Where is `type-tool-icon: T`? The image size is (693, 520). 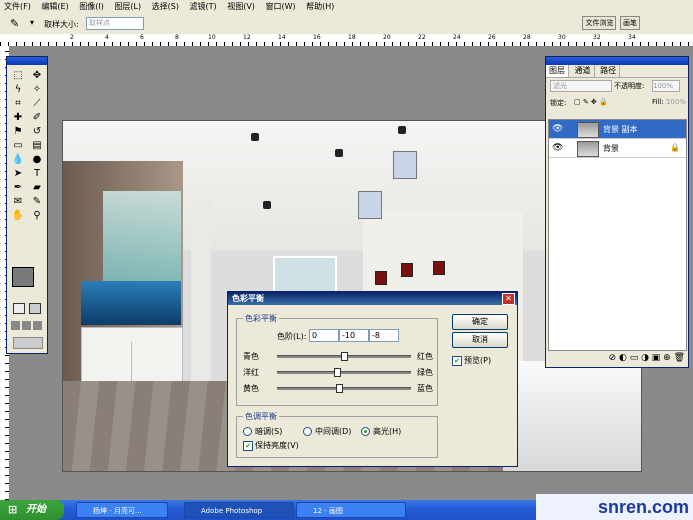 type-tool-icon: T is located at coordinates (37, 173).